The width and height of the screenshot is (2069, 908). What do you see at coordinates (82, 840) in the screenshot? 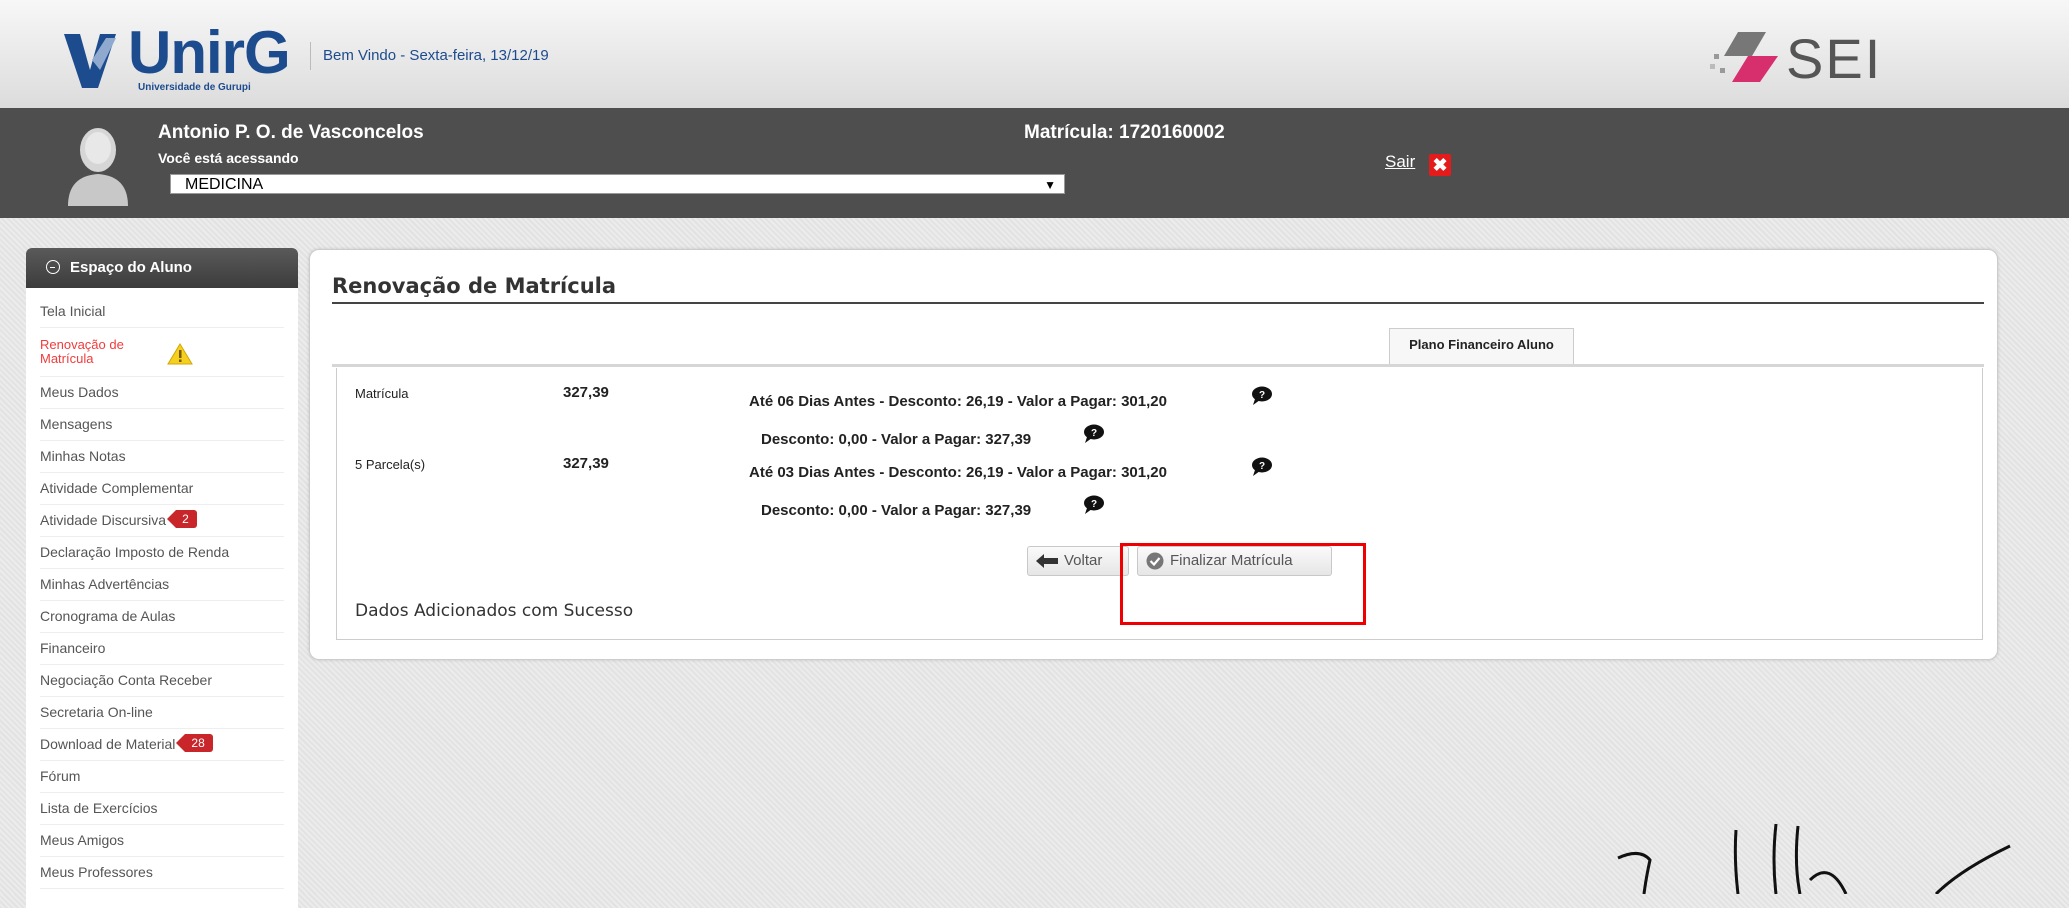
I see `sidebar-item-label: Meus Amigos` at bounding box center [82, 840].